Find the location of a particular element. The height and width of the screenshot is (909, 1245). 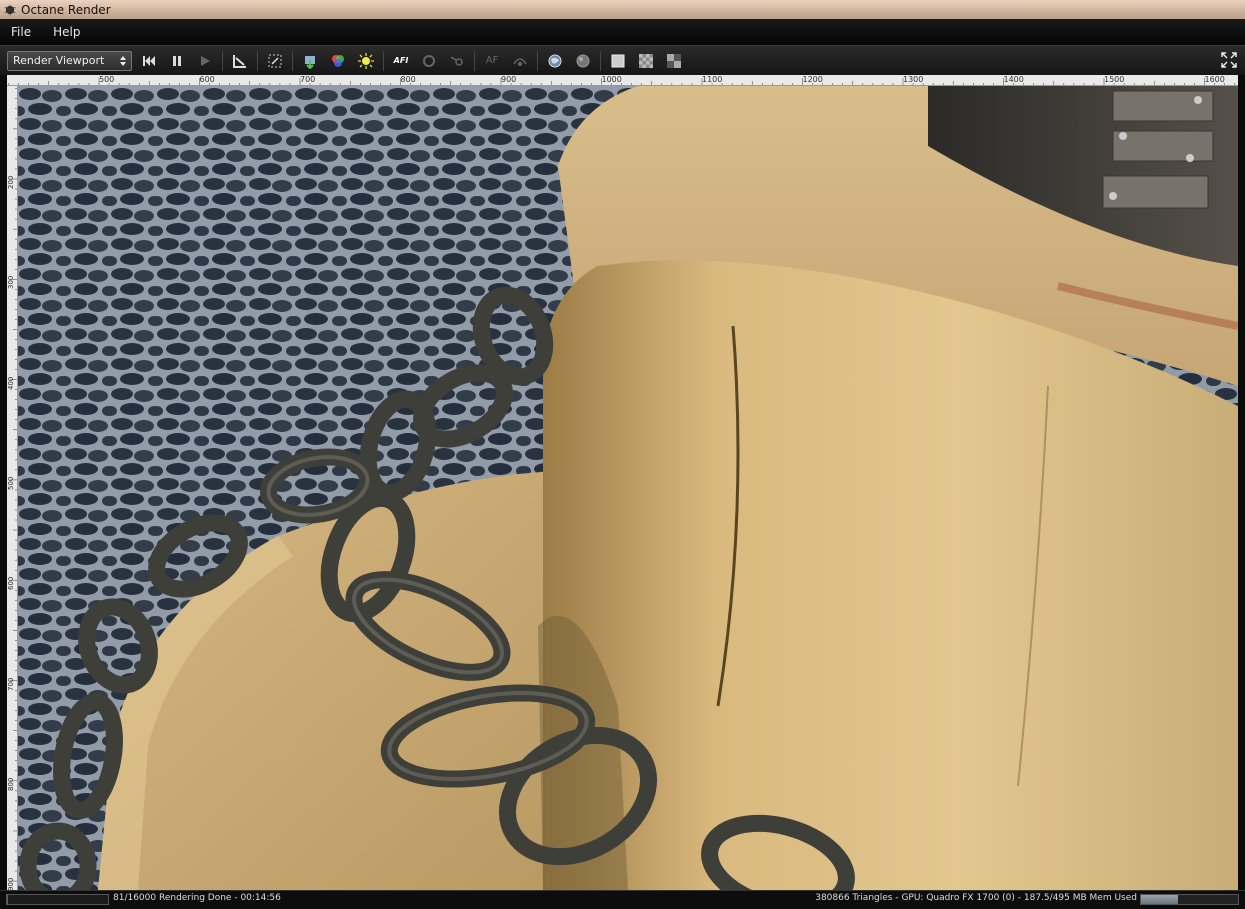

region-button is located at coordinates (240, 61).